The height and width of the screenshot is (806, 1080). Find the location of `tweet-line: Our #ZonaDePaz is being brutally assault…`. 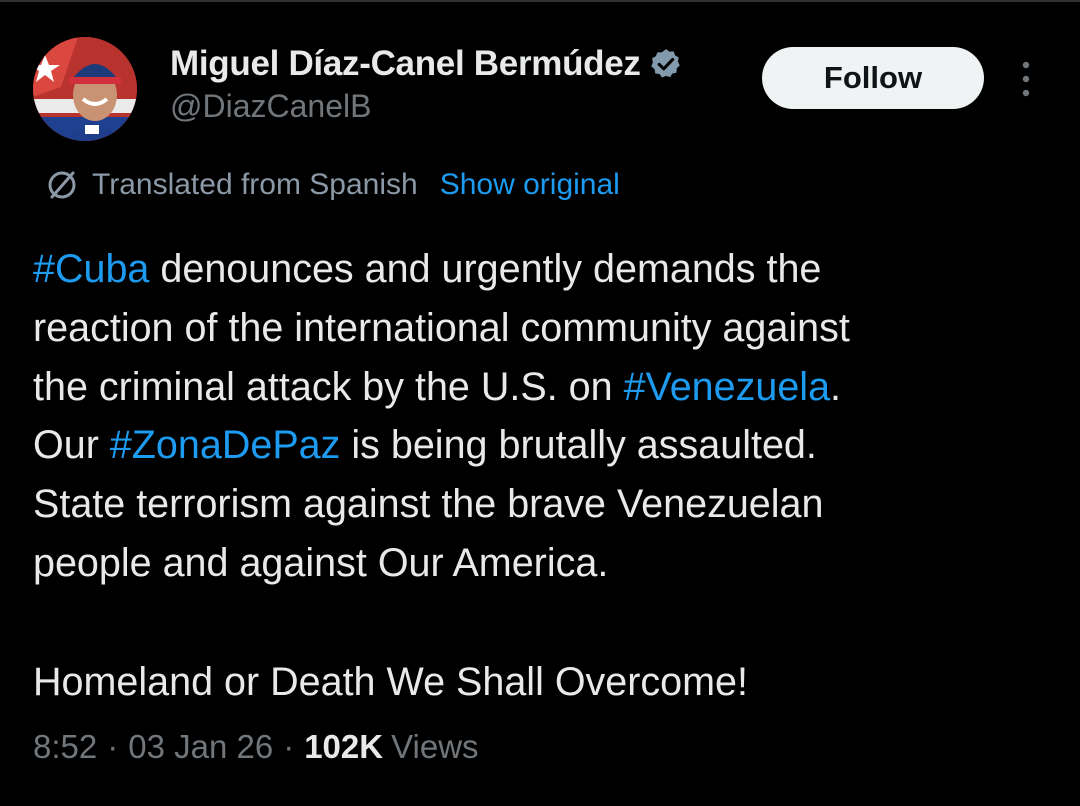

tweet-line: Our #ZonaDePaz is being brutally assault… is located at coordinates (543, 445).